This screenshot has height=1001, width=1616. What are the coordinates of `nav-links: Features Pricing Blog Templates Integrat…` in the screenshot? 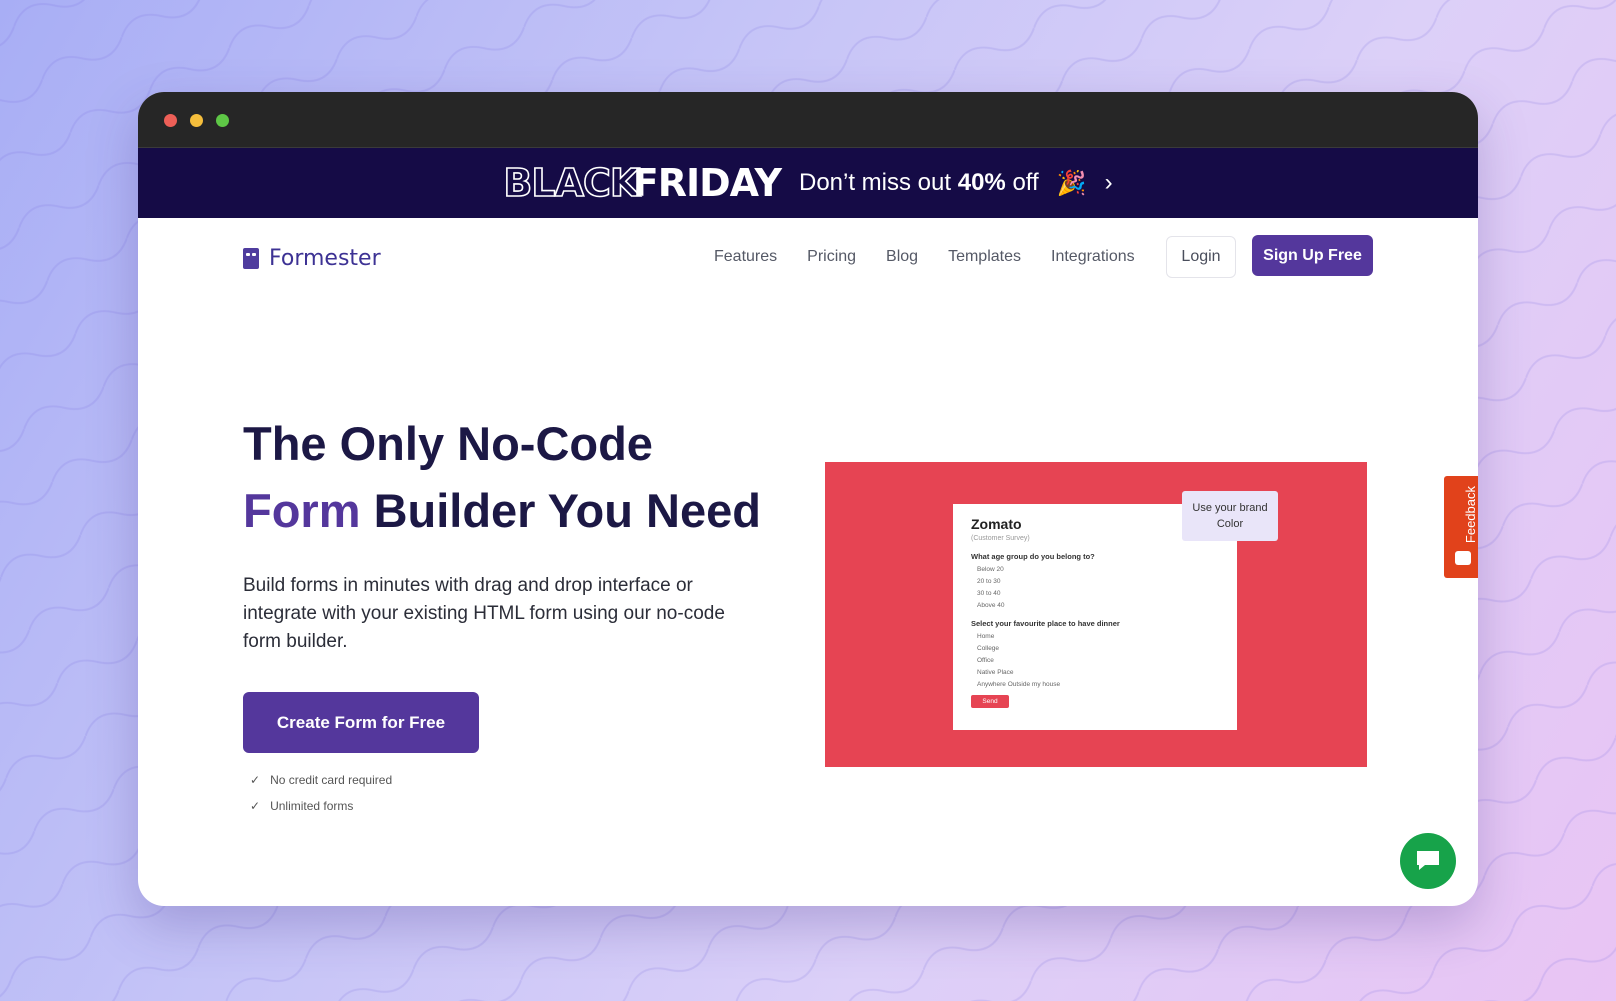 It's located at (924, 257).